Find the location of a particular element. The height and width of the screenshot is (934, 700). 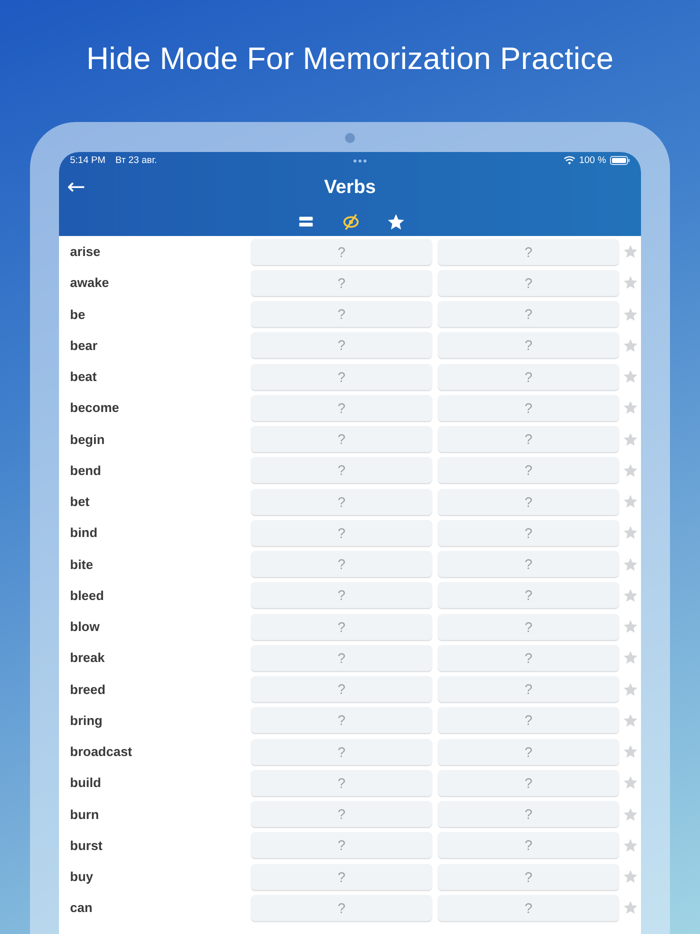

verb-text: begin is located at coordinates (87, 439).